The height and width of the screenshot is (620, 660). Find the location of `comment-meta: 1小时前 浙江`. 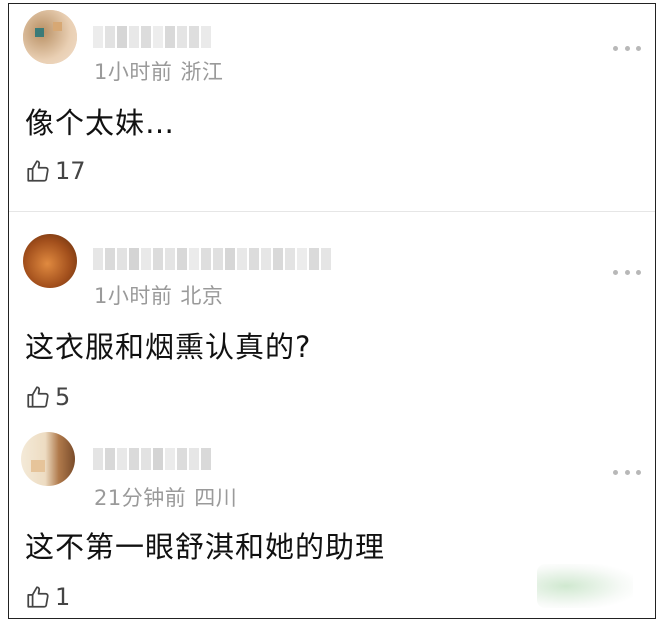

comment-meta: 1小时前 浙江 is located at coordinates (158, 71).